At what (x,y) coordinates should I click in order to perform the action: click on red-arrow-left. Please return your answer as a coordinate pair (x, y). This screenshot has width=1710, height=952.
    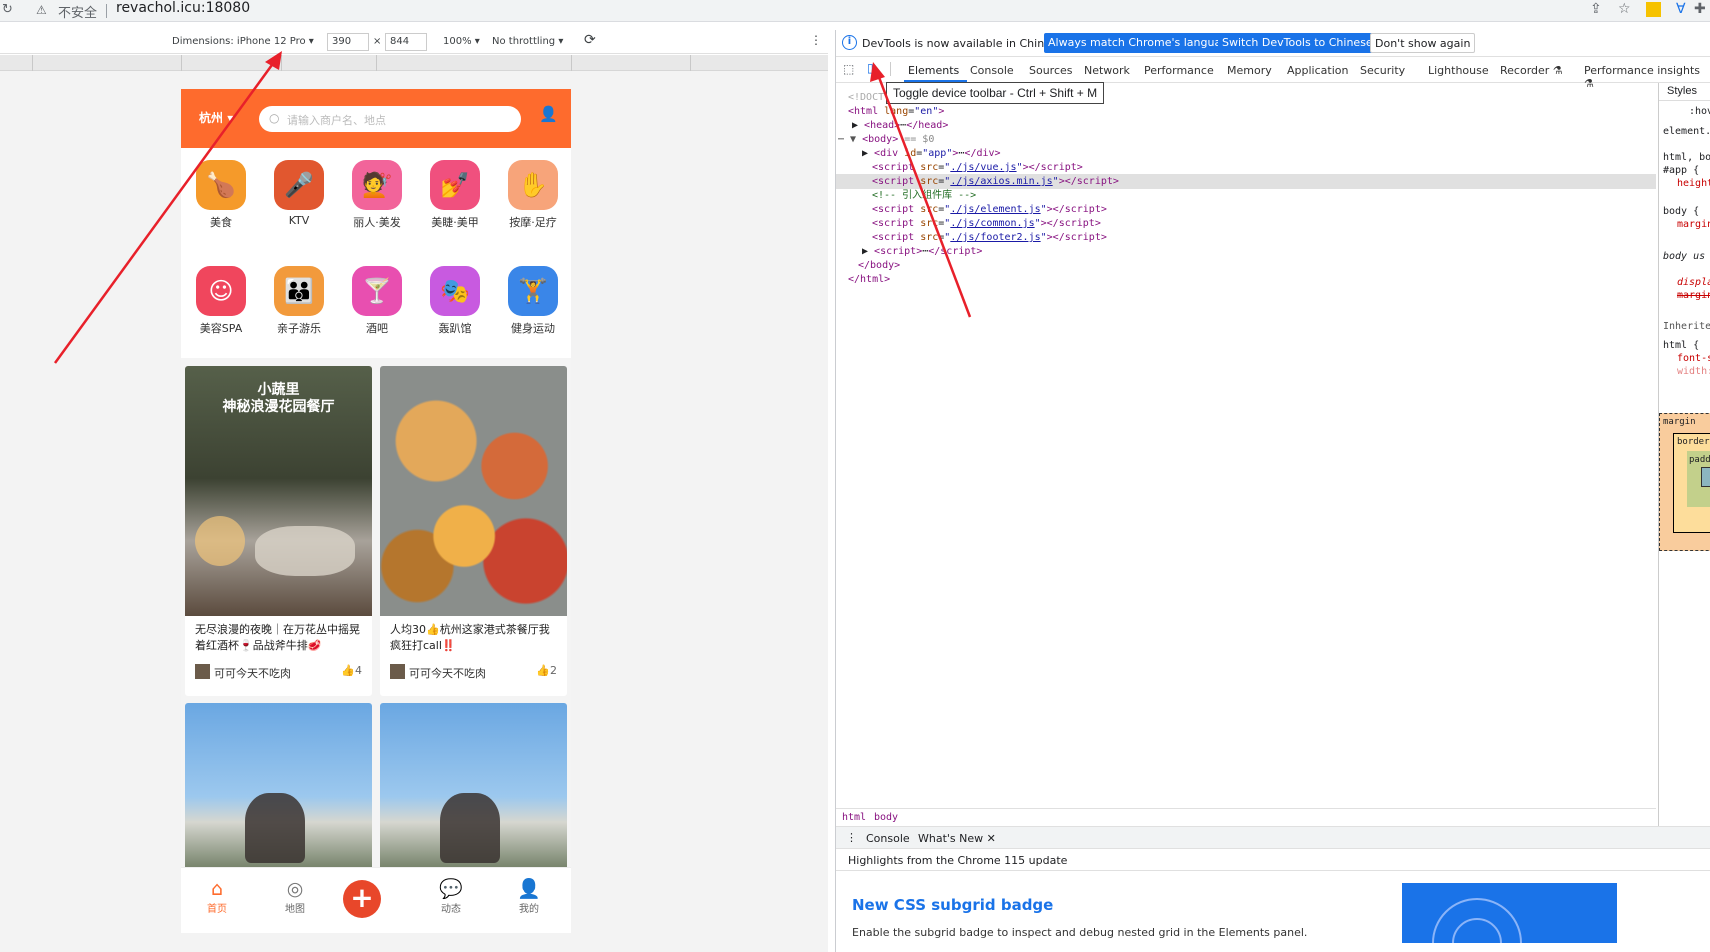
    Looking at the image, I should click on (166, 210).